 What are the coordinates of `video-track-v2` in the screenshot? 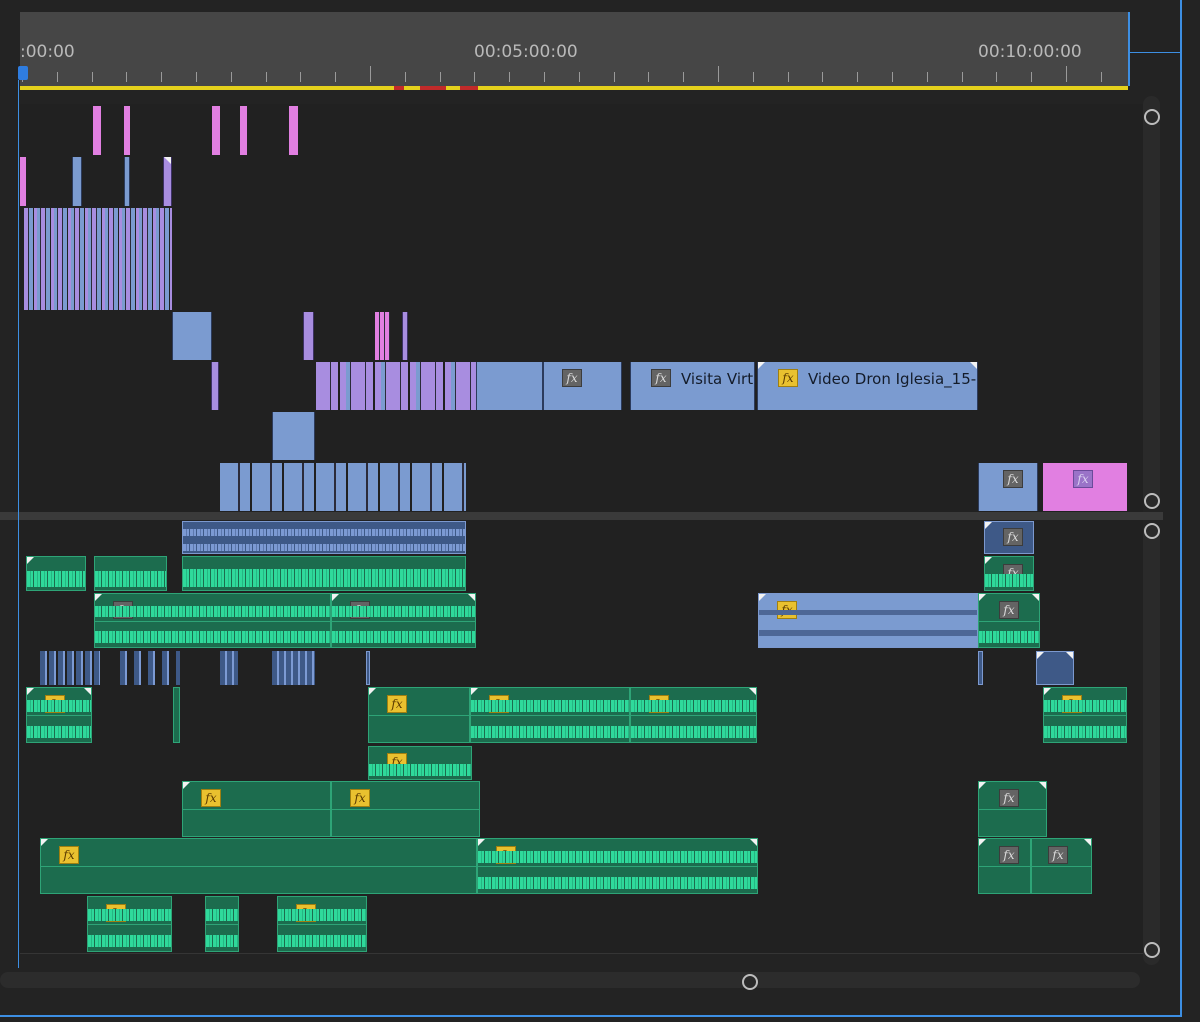 It's located at (581, 438).